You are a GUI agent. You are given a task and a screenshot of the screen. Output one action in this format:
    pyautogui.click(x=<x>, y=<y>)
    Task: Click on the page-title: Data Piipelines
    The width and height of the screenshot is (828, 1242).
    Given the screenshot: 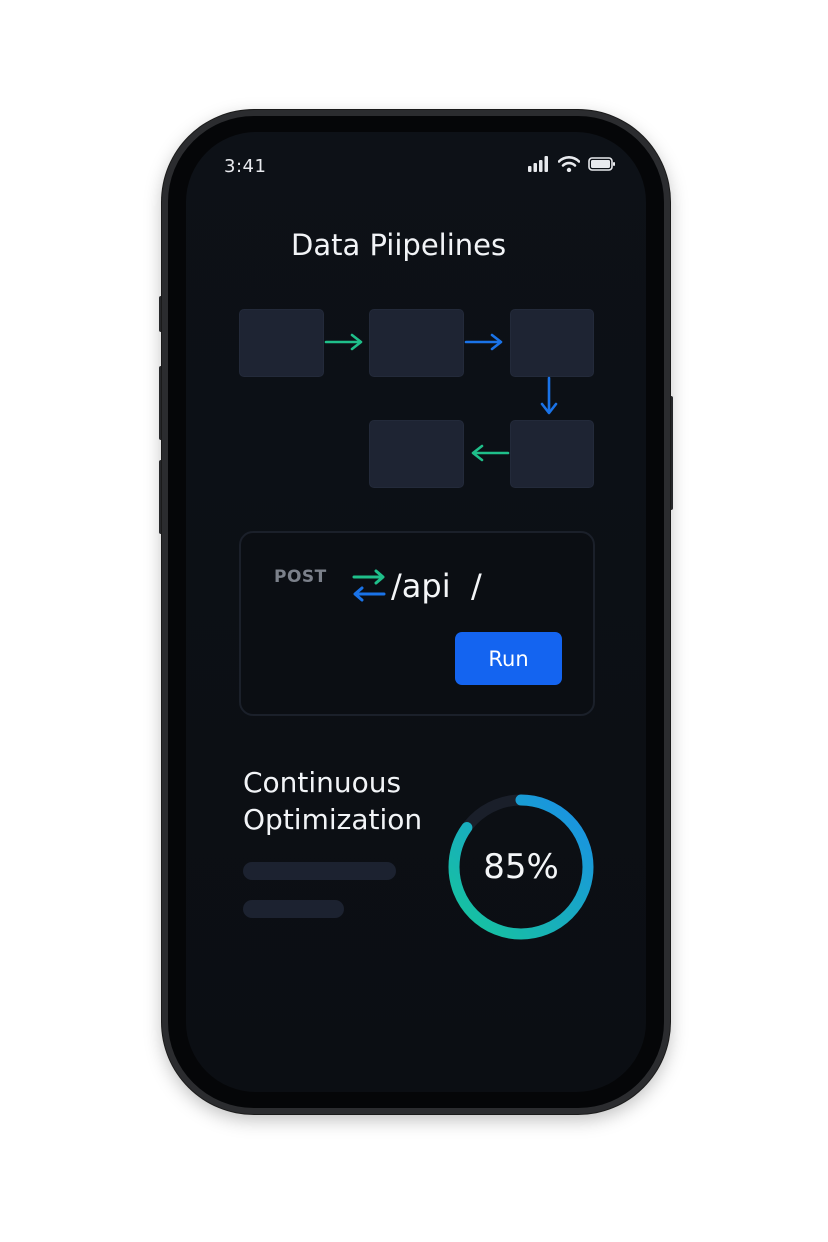 What is the action you would take?
    pyautogui.click(x=399, y=245)
    